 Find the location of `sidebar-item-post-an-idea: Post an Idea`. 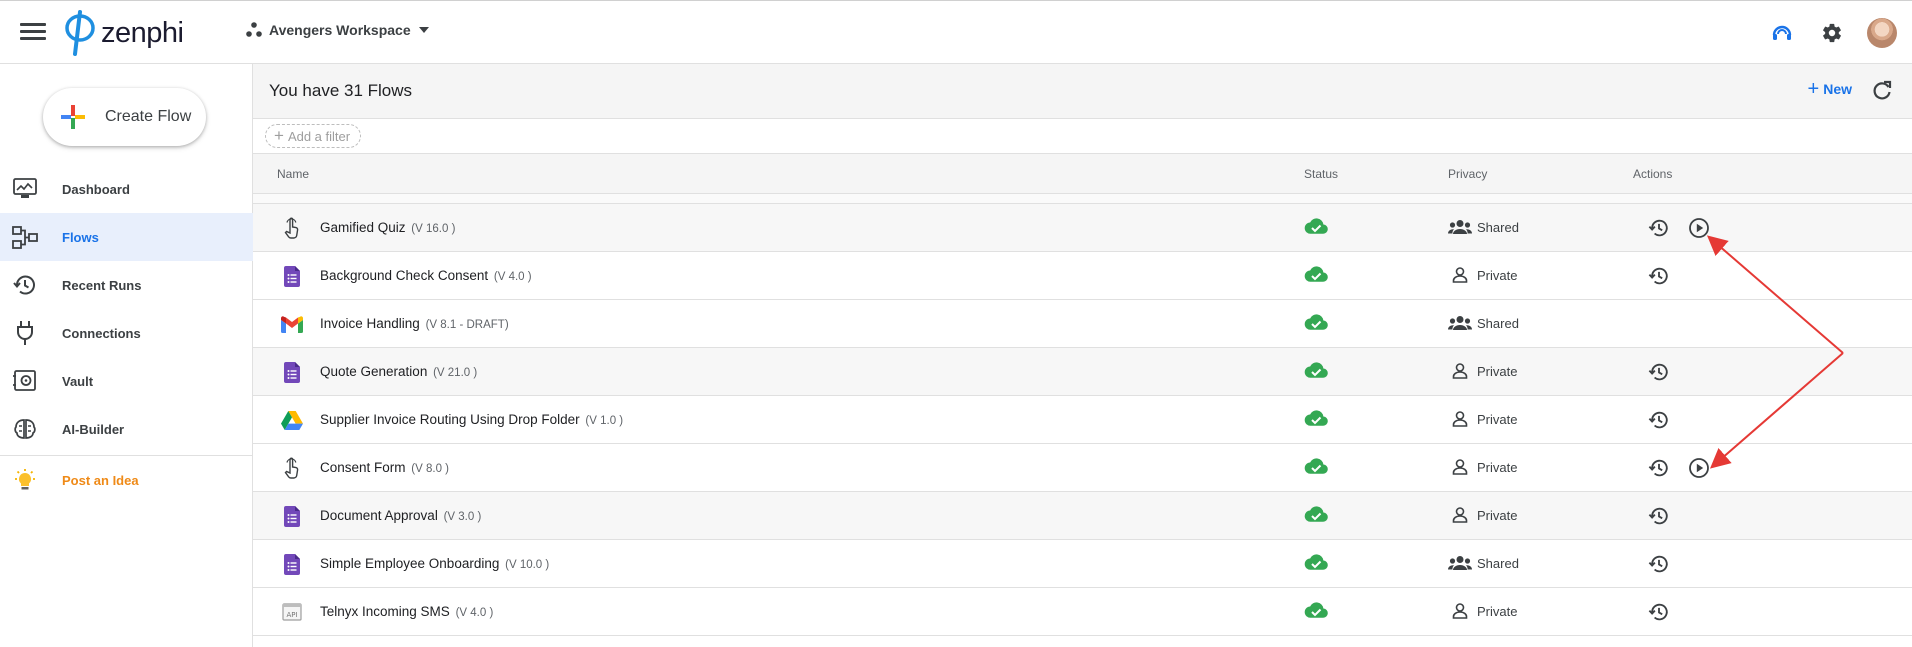

sidebar-item-post-an-idea: Post an Idea is located at coordinates (126, 480).